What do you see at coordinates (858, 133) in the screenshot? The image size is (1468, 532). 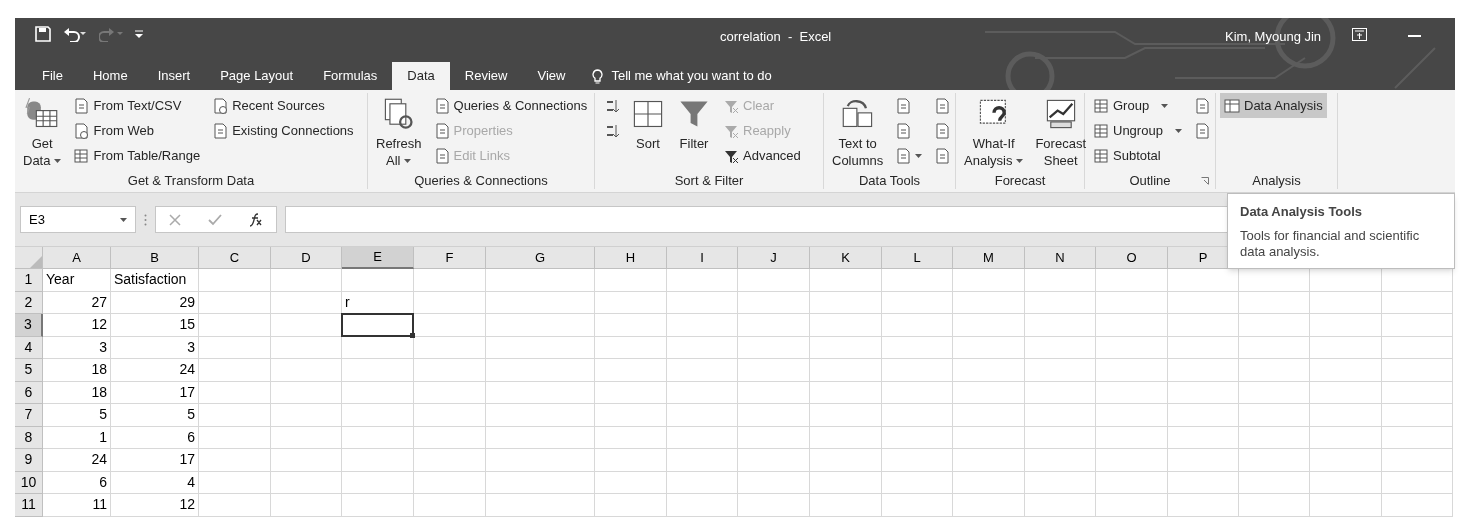 I see `ribbon-button: Text to Columns` at bounding box center [858, 133].